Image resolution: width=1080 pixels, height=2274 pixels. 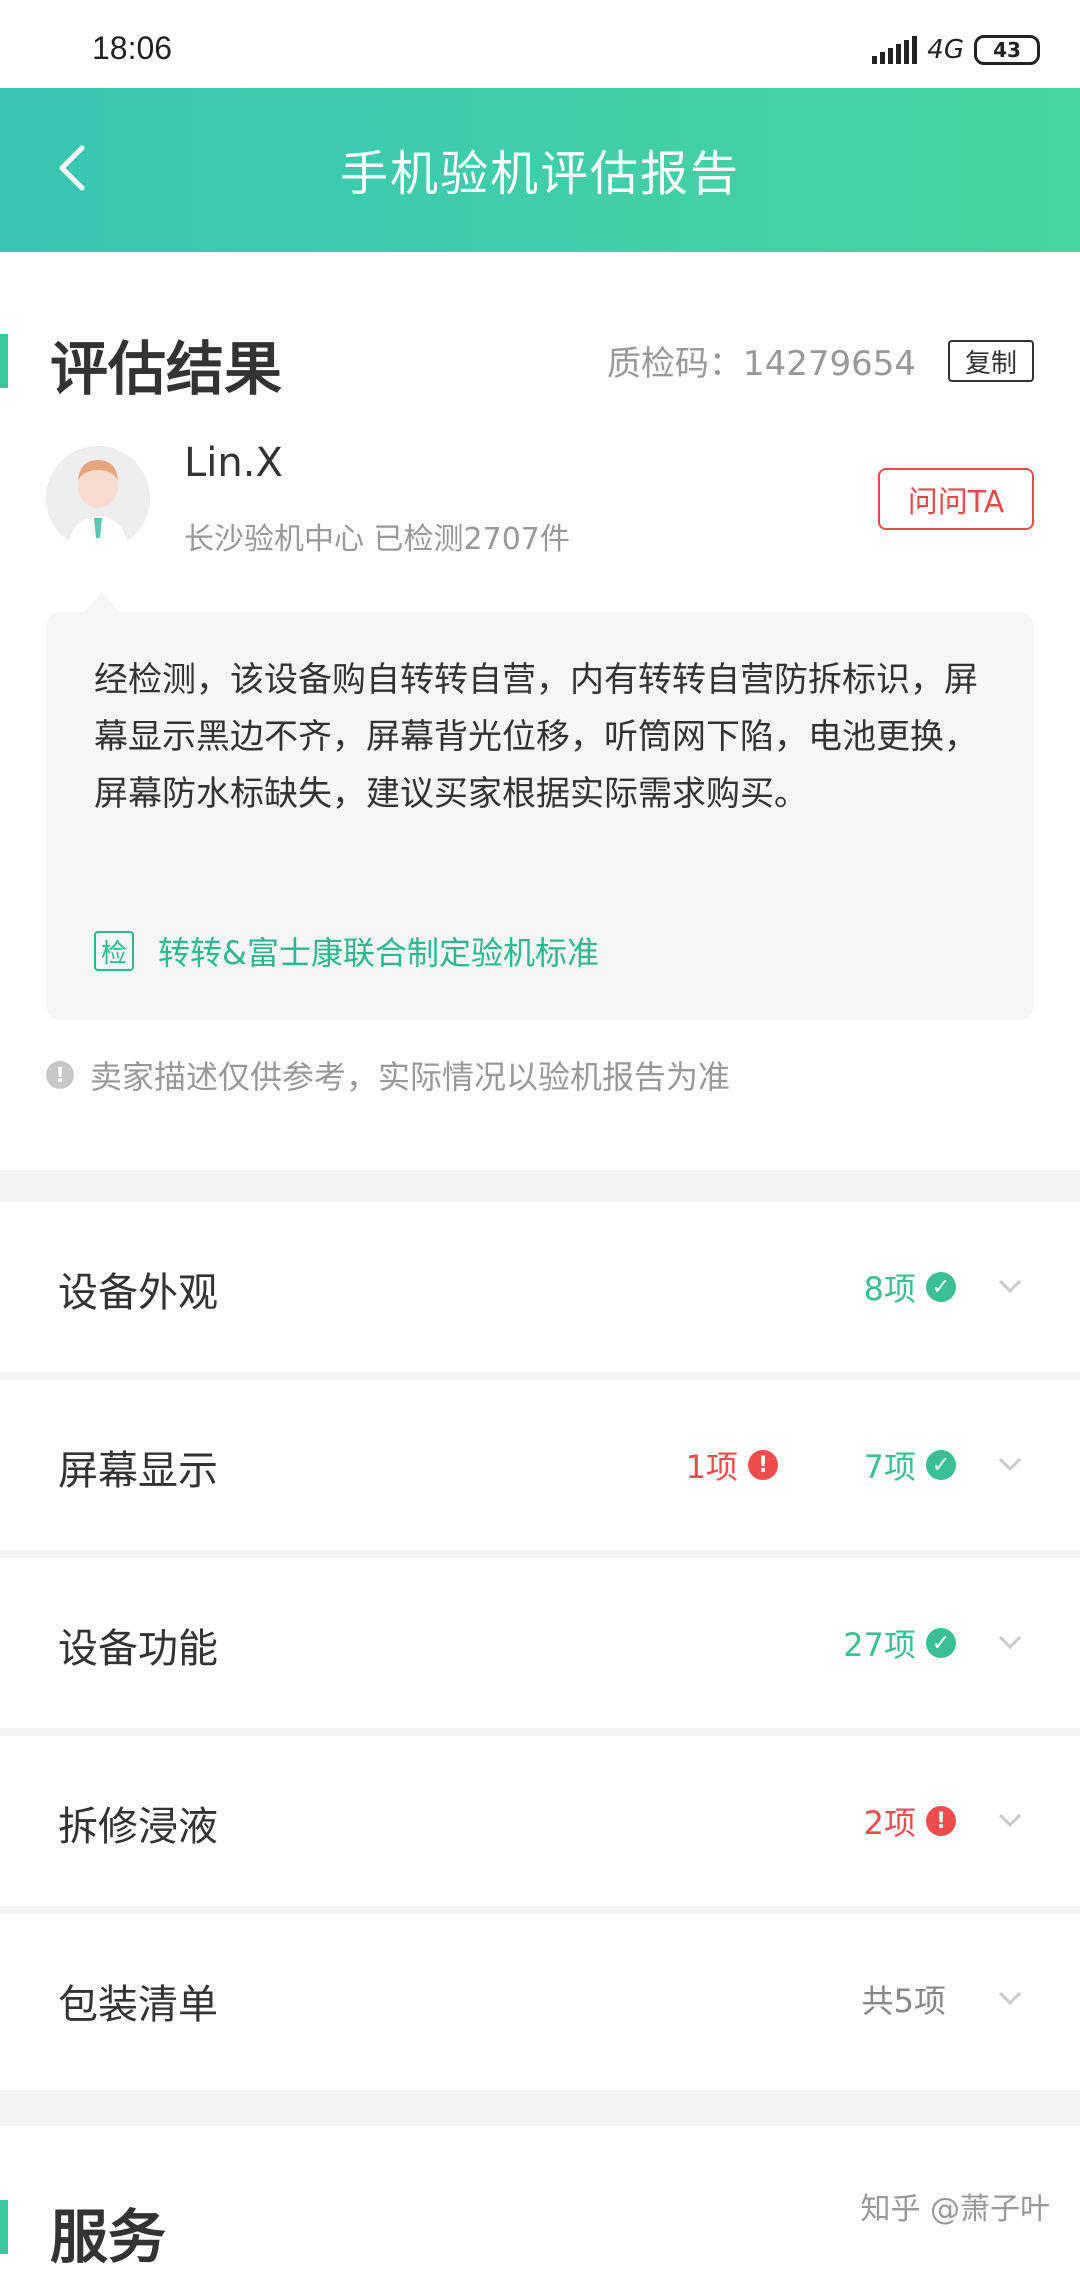 I want to click on result-title: 评估结果, so click(x=166, y=369).